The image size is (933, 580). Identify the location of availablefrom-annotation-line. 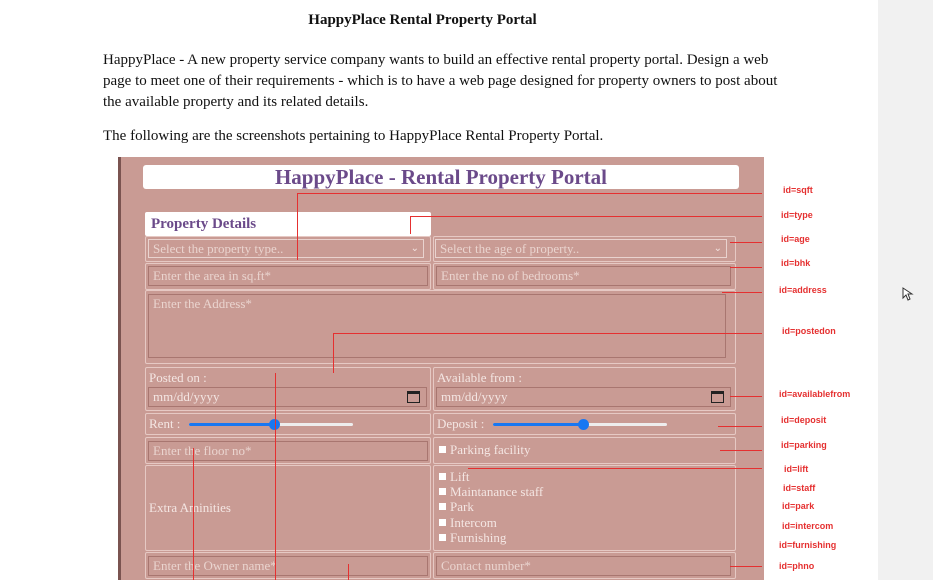
(746, 396).